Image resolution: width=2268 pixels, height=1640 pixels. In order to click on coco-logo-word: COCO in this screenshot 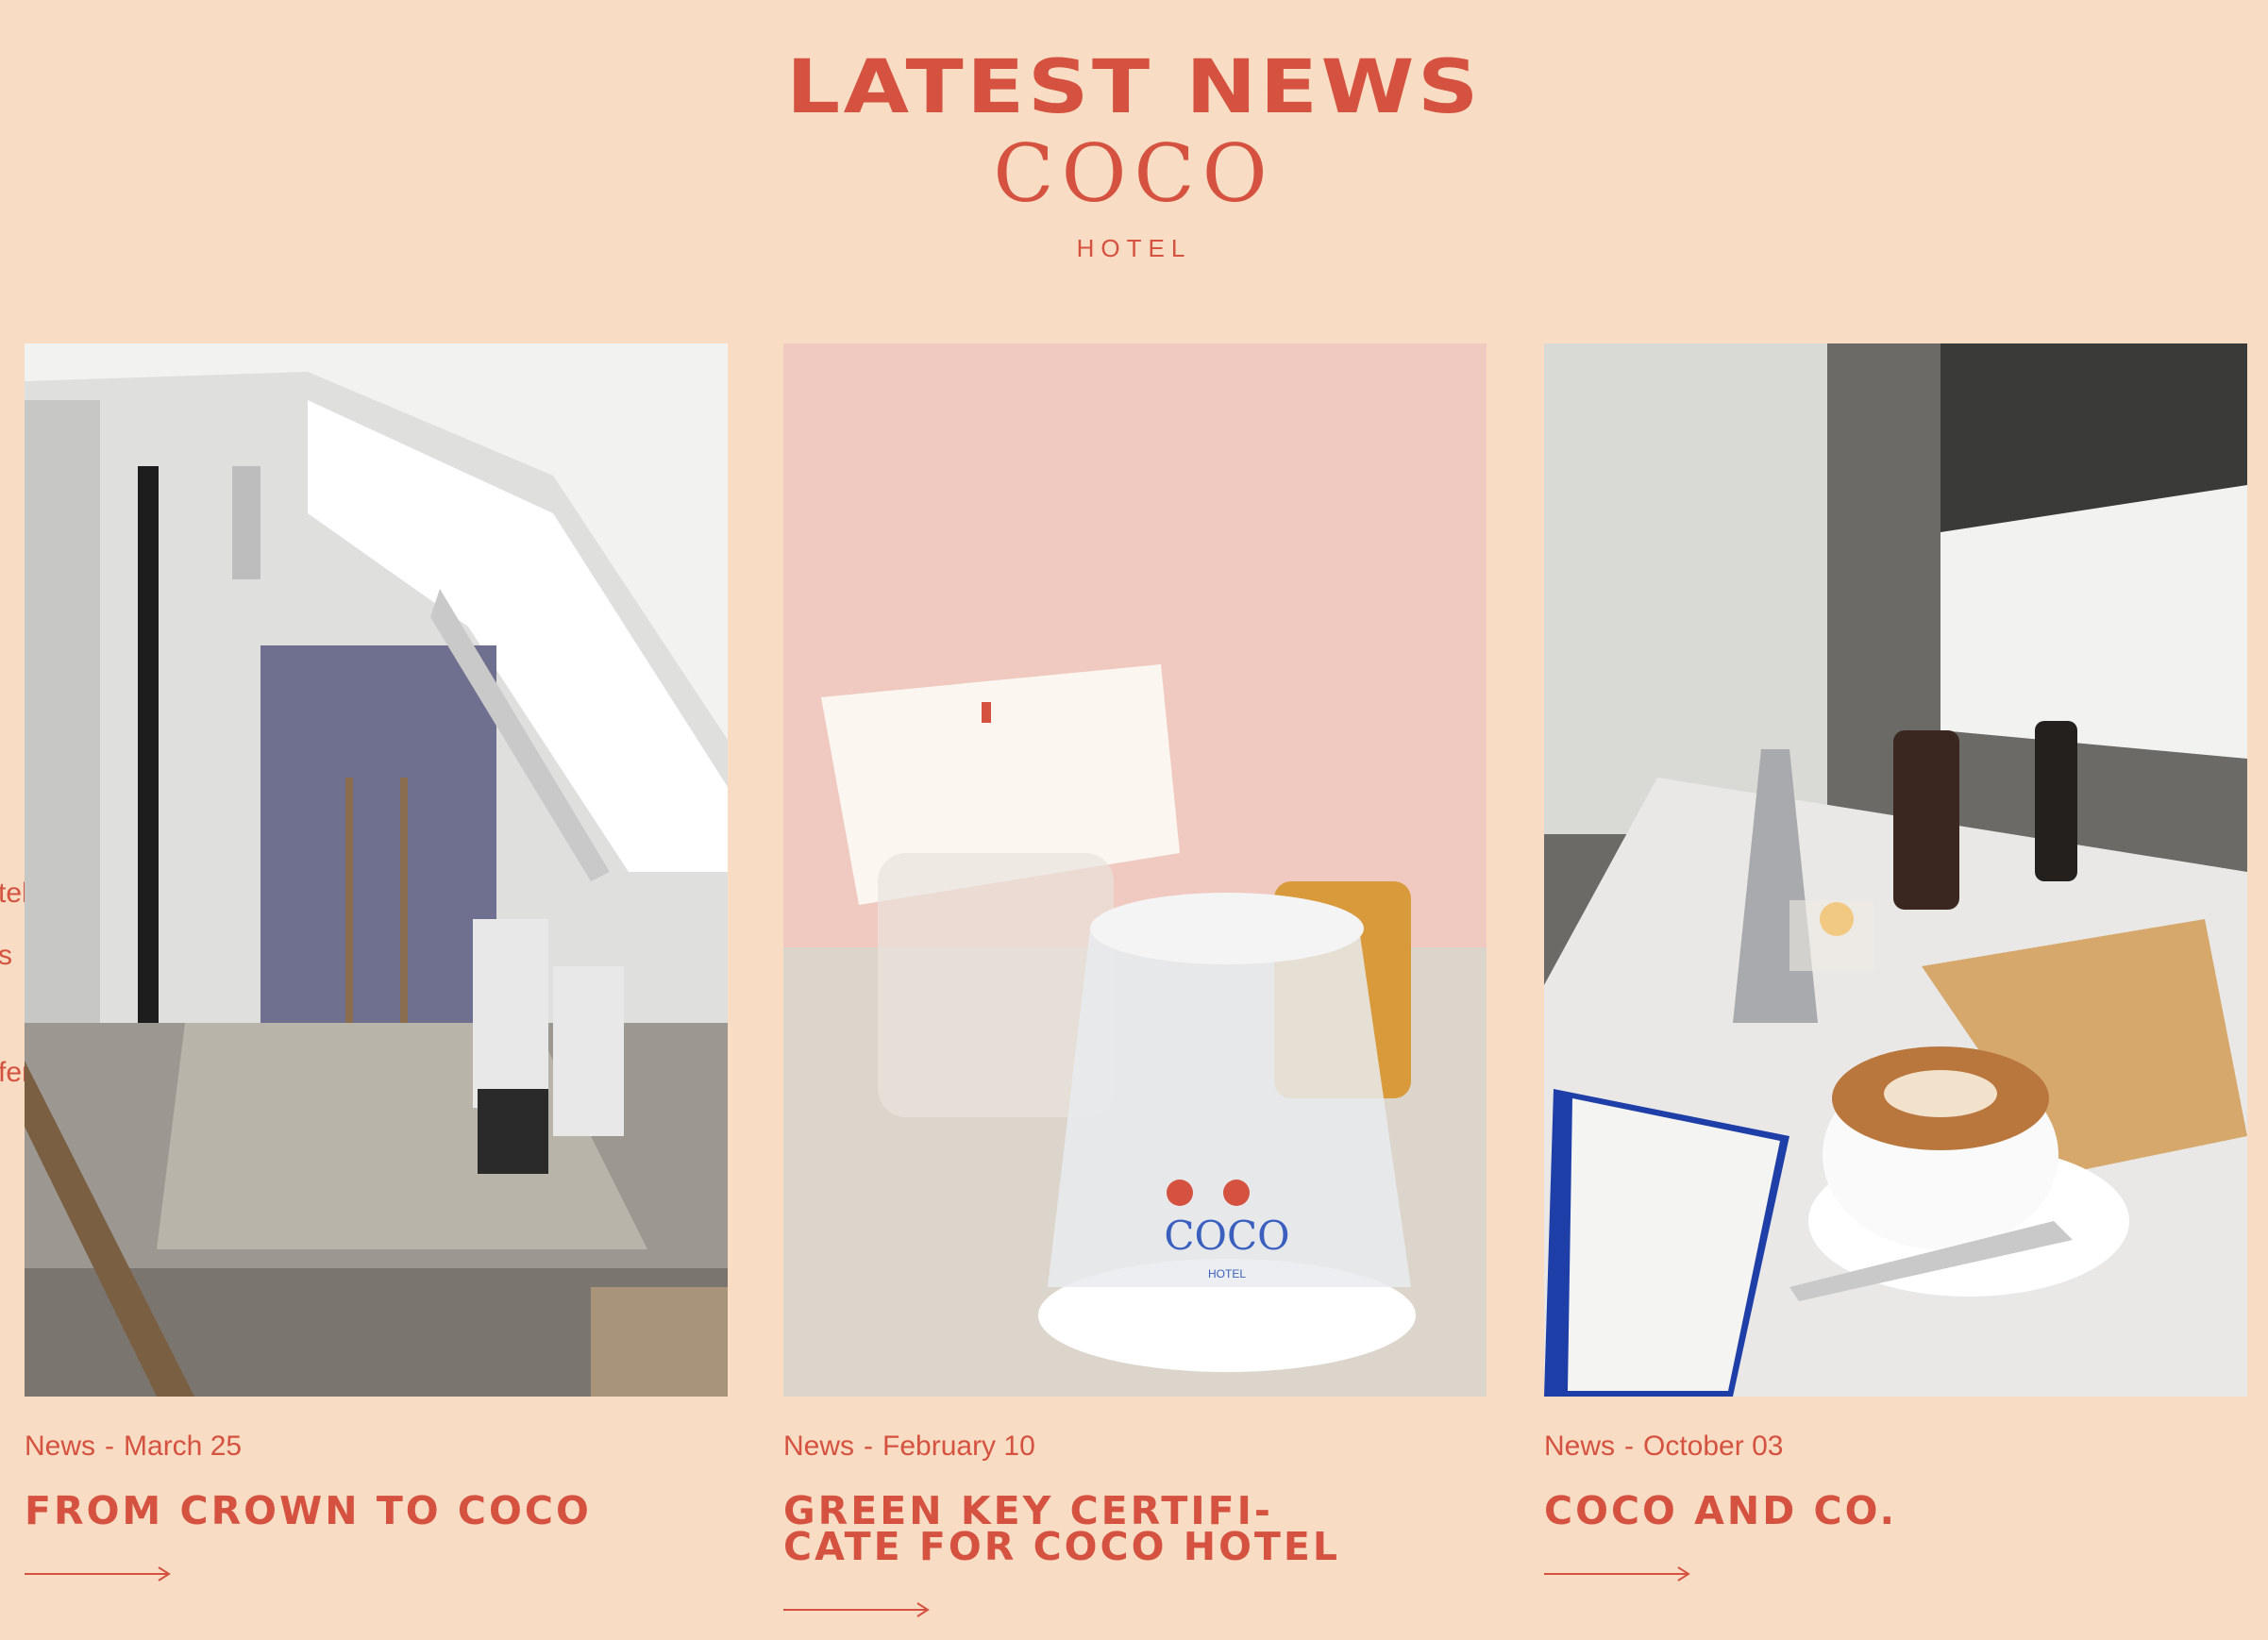, I will do `click(1134, 173)`.